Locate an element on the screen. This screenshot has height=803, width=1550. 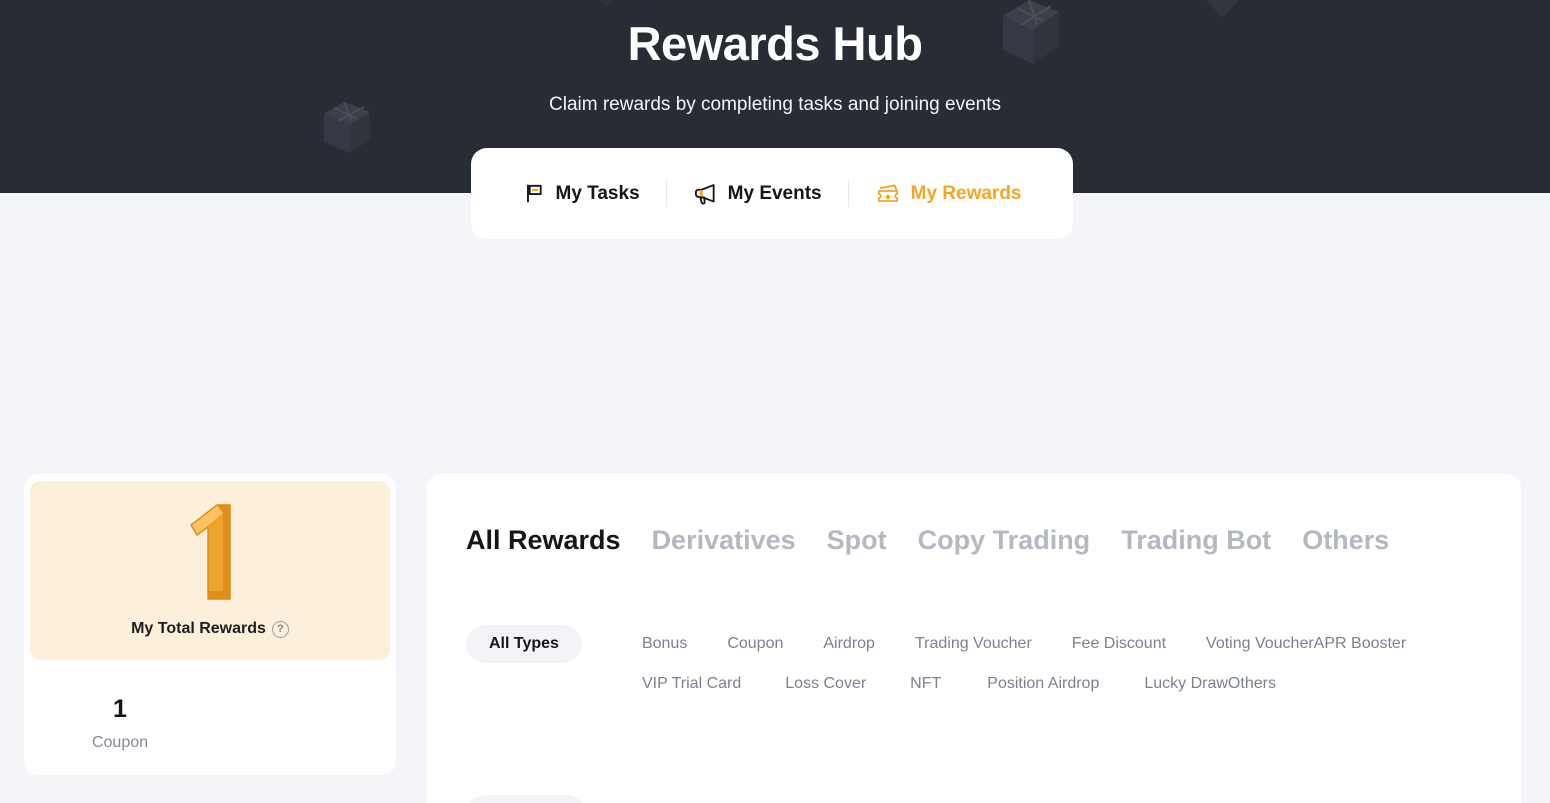
section-tab-bar: My Tasks My Events My Rewards is located at coordinates (772, 193).